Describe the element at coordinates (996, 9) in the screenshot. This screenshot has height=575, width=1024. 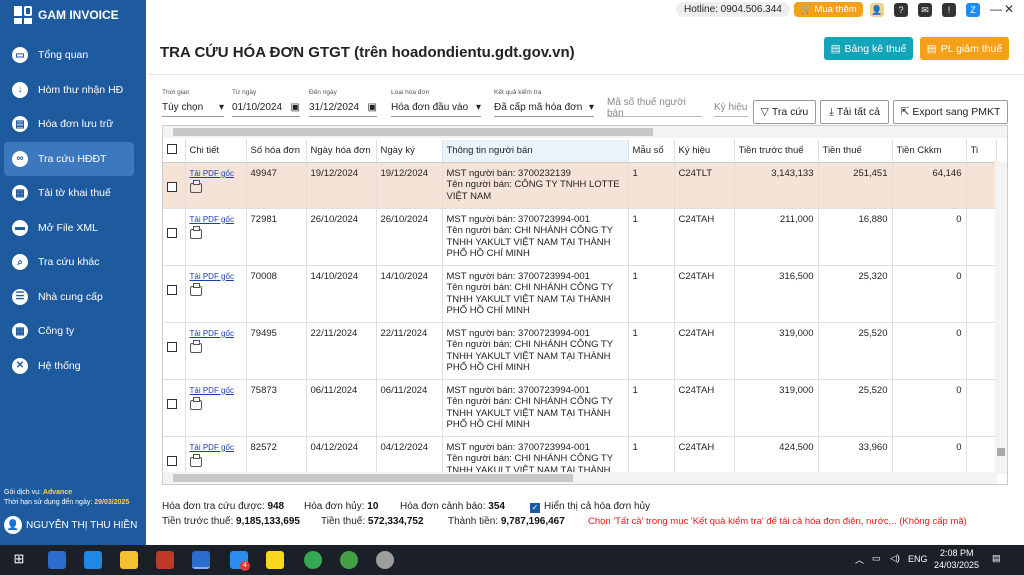
I see `minimize-icon: —` at that location.